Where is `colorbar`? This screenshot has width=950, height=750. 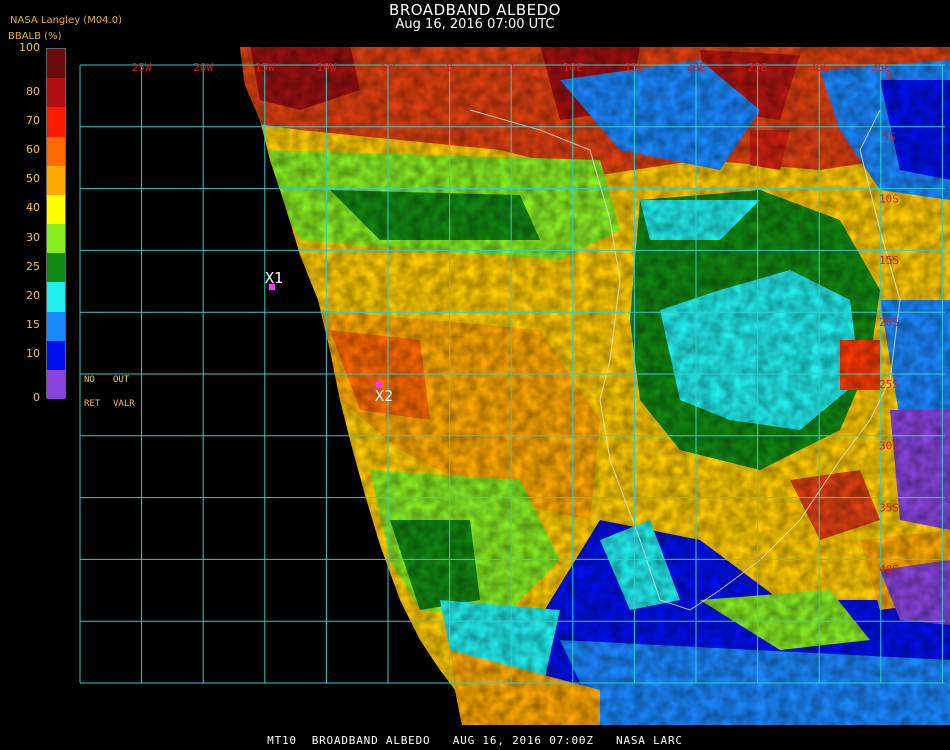
colorbar is located at coordinates (56, 224).